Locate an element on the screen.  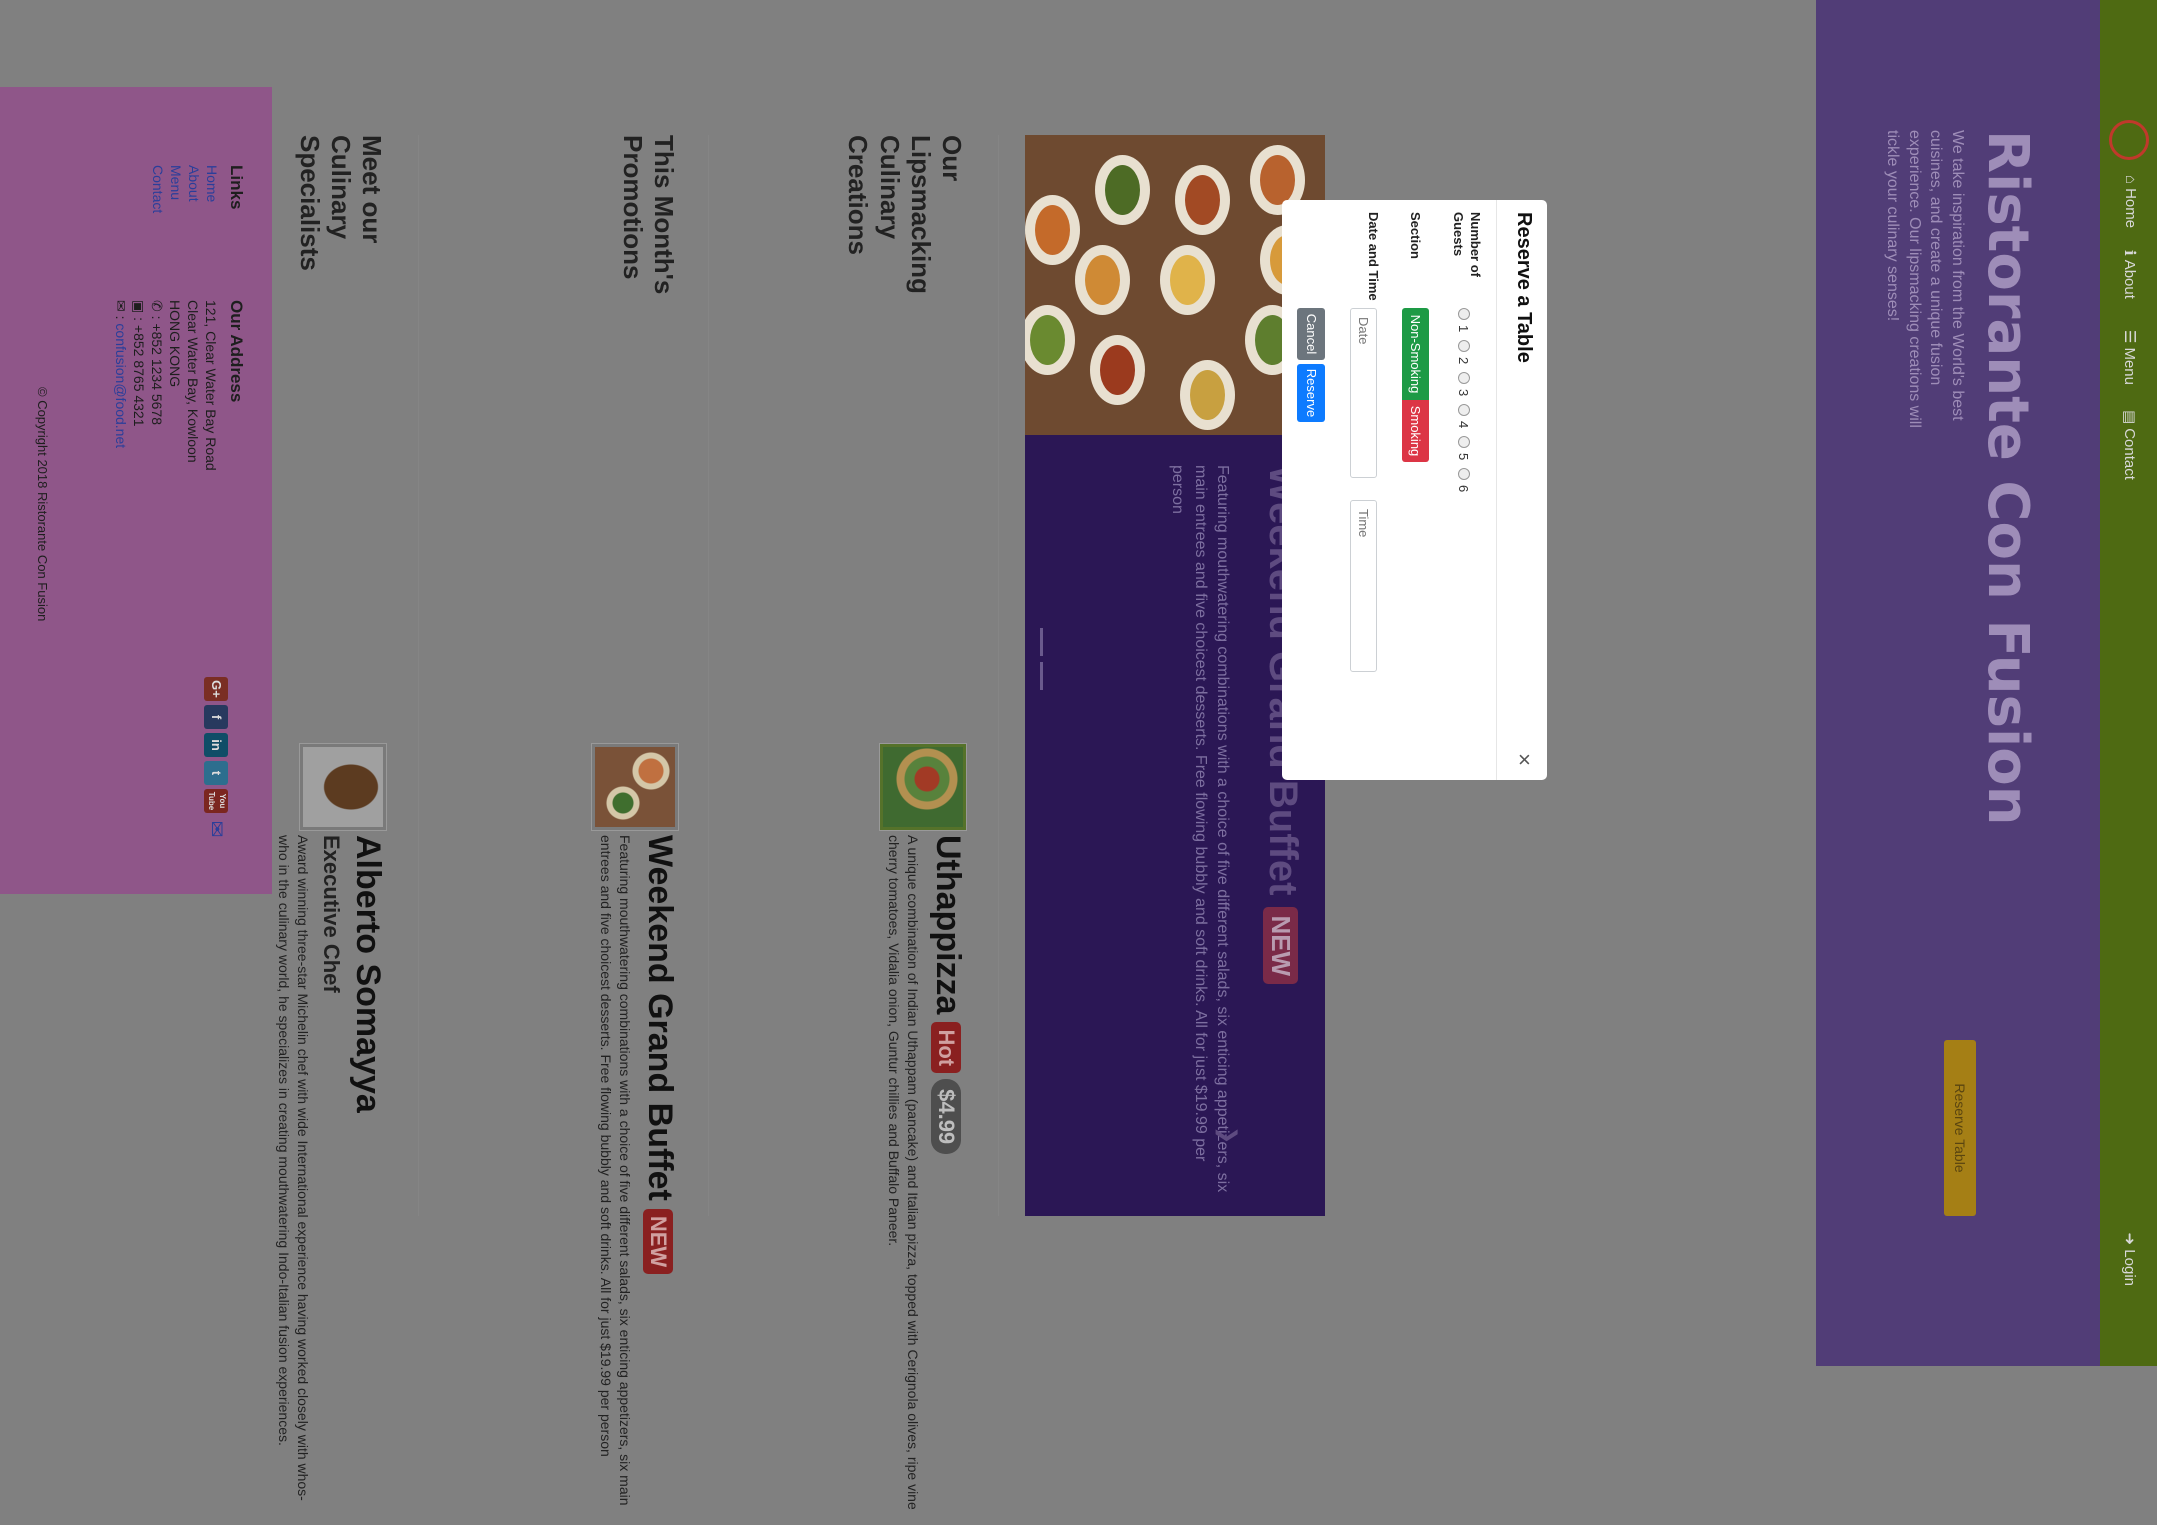
guests-label: Number of Guests is located at coordinates (1467, 244).